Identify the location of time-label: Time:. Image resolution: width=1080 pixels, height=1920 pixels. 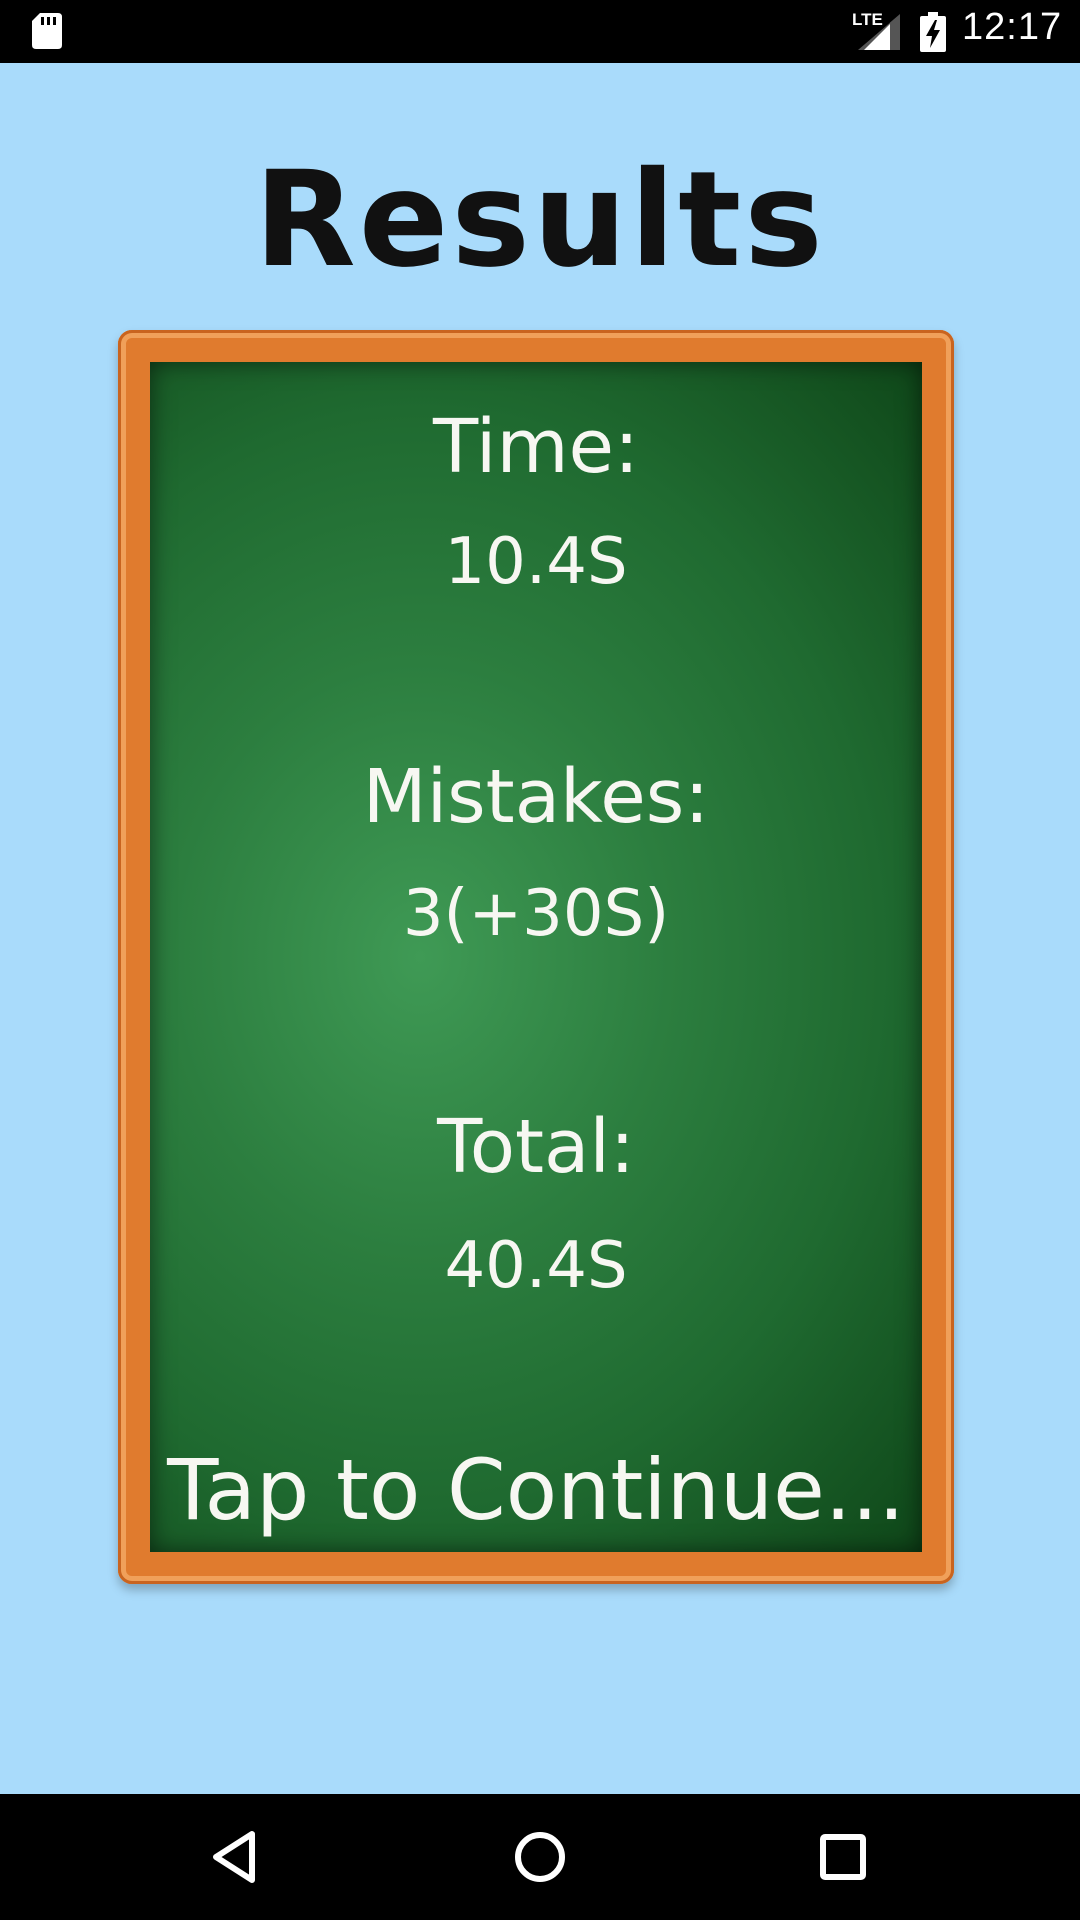
(536, 447).